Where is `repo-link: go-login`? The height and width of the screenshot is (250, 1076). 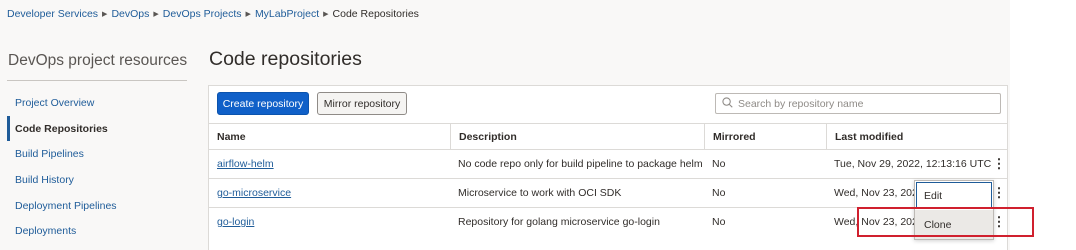 repo-link: go-login is located at coordinates (235, 222).